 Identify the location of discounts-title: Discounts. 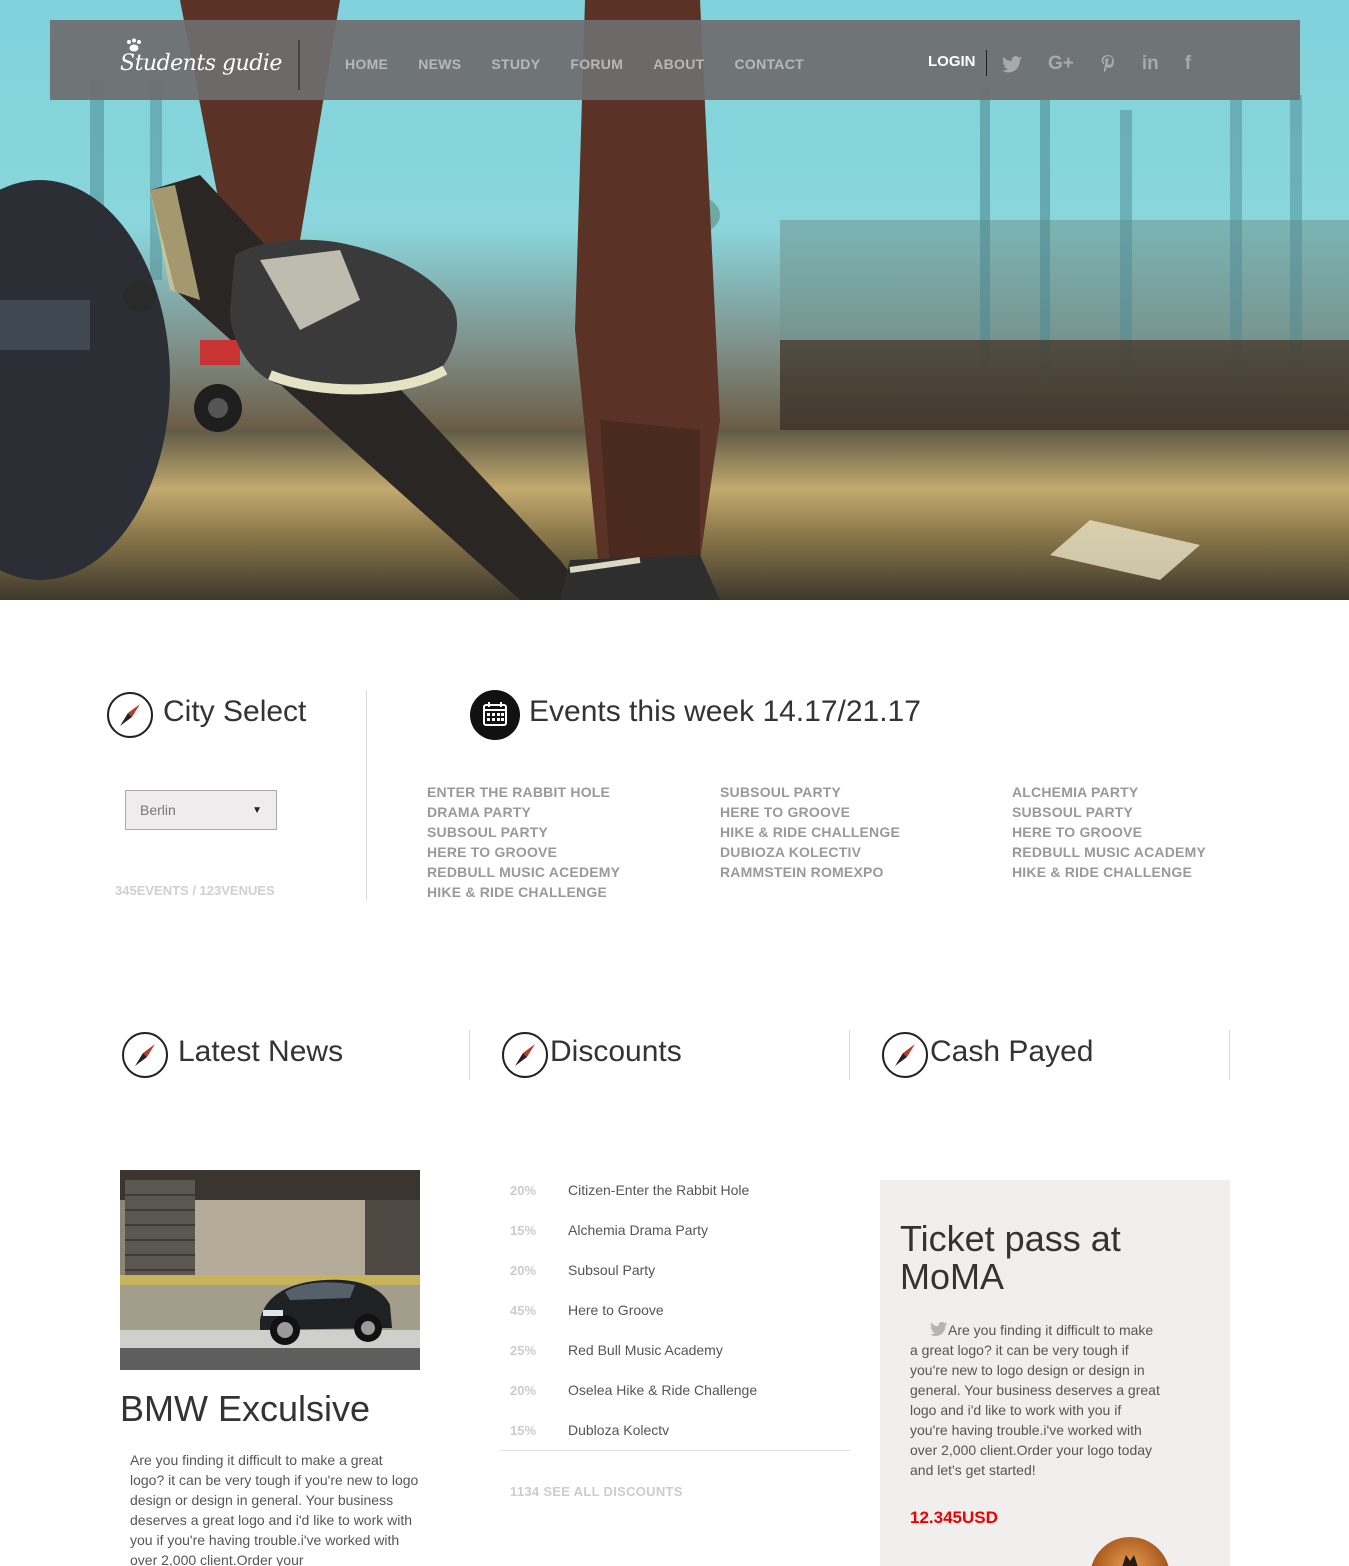
(616, 1051).